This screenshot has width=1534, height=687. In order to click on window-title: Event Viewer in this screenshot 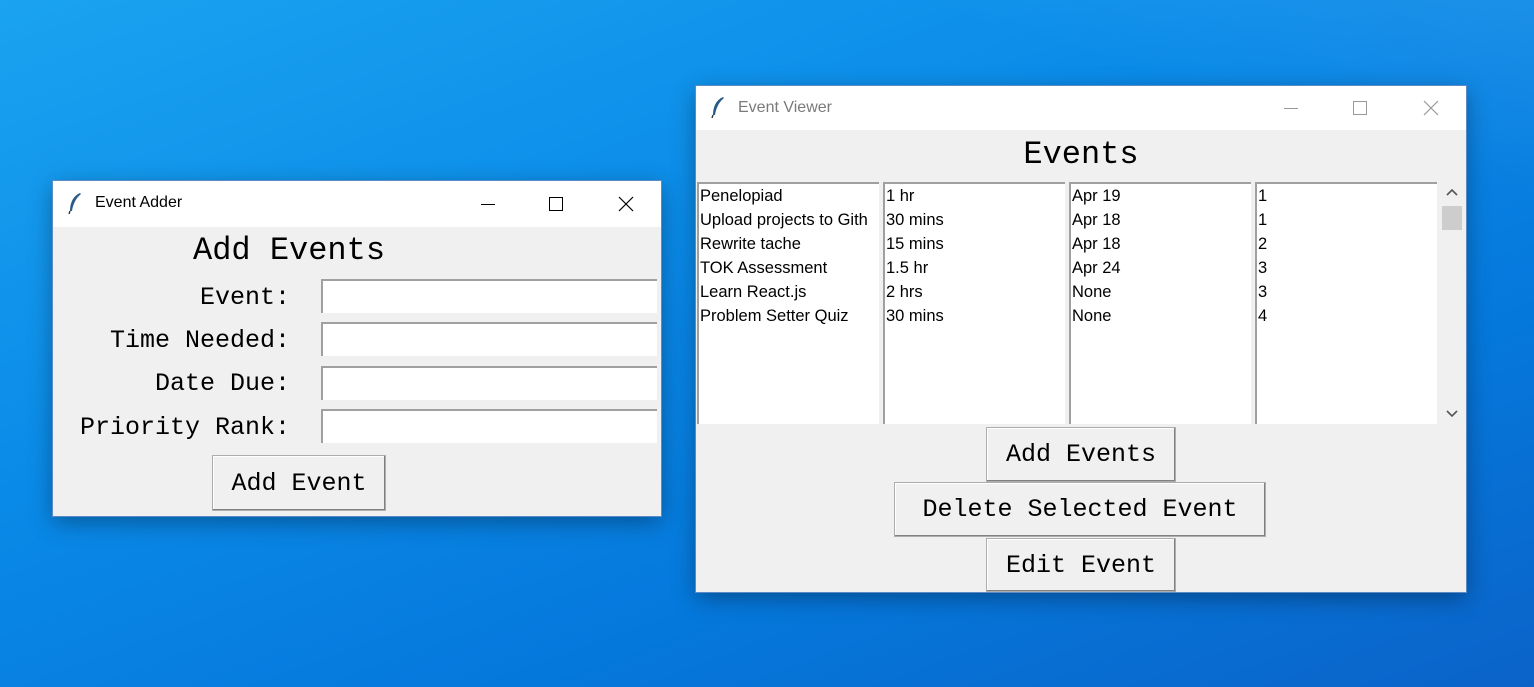, I will do `click(785, 107)`.